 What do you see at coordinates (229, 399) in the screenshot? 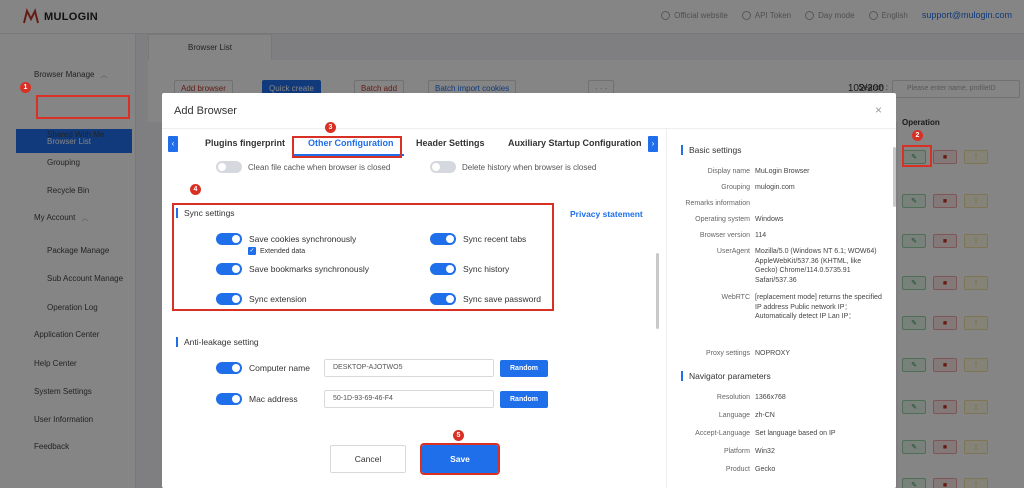
I see `mac-address-toggle` at bounding box center [229, 399].